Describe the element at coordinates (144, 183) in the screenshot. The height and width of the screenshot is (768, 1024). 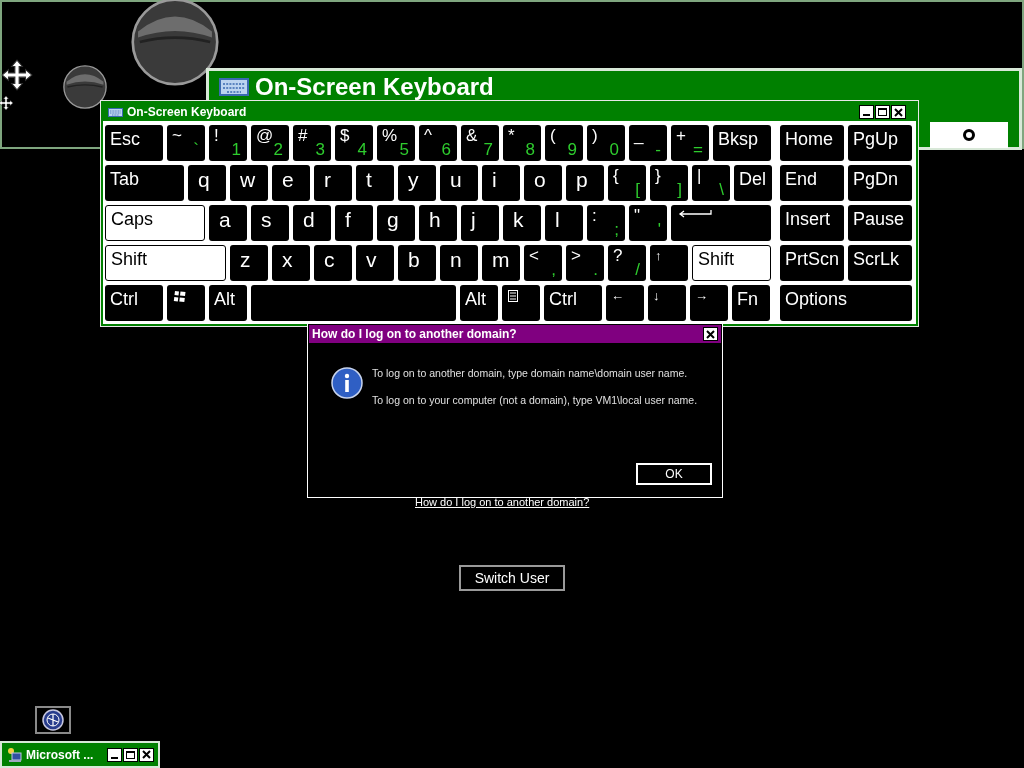
I see `key: Tab` at that location.